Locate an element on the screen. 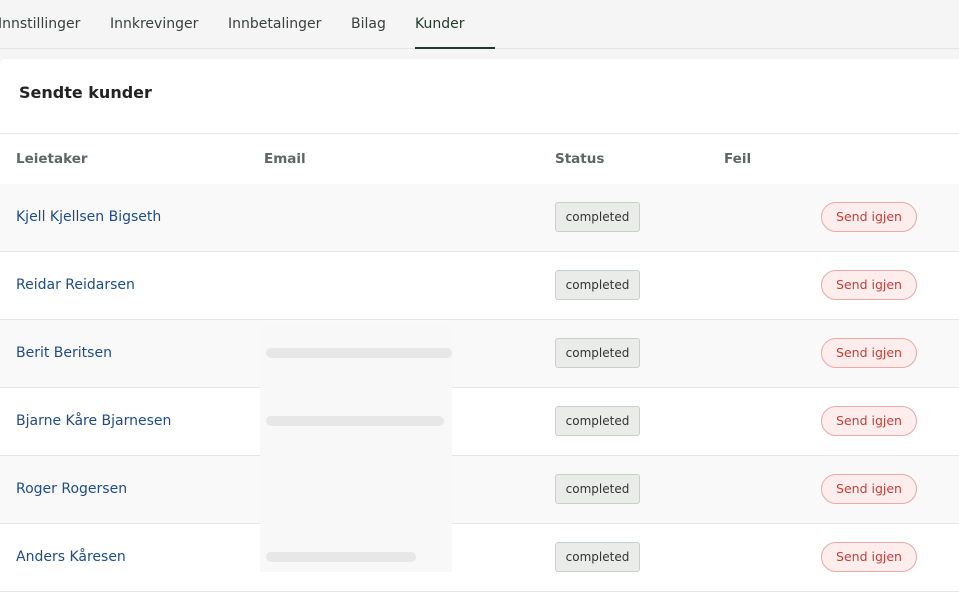 Image resolution: width=959 pixels, height=599 pixels. table-row: Reidar Reidarsen completed Send igjen is located at coordinates (479, 286).